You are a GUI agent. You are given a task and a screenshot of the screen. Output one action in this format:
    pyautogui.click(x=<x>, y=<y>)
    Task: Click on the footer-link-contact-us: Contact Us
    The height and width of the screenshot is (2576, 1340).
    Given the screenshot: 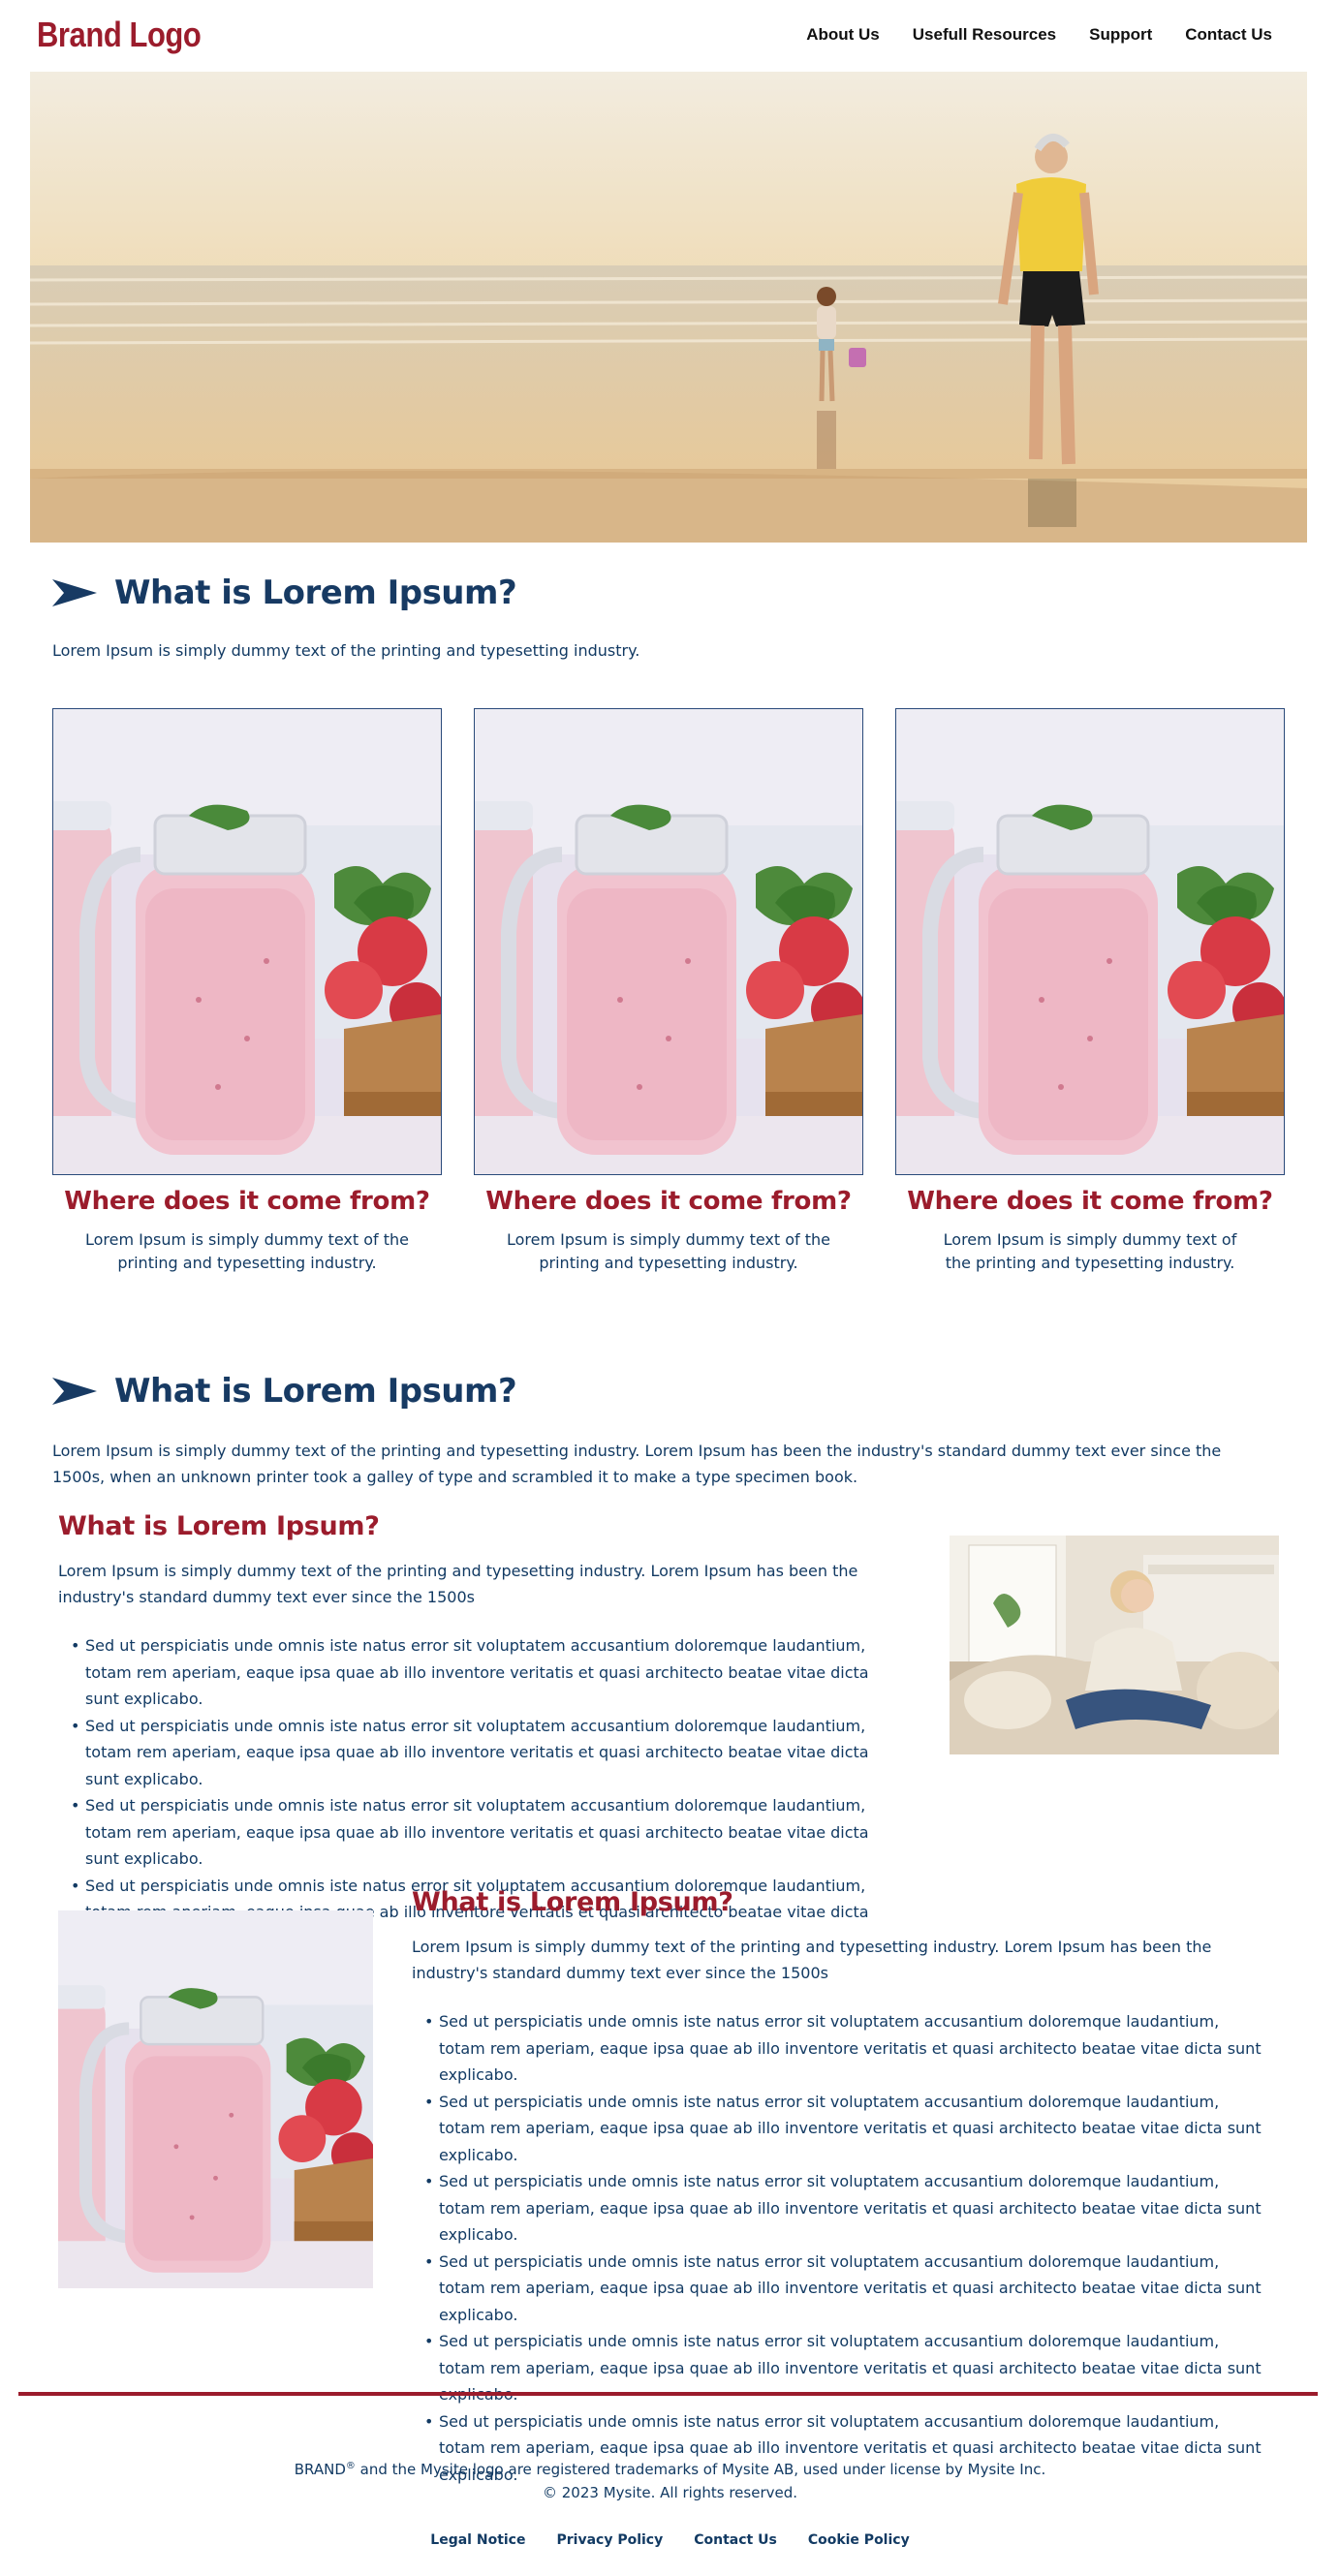 What is the action you would take?
    pyautogui.click(x=735, y=2540)
    